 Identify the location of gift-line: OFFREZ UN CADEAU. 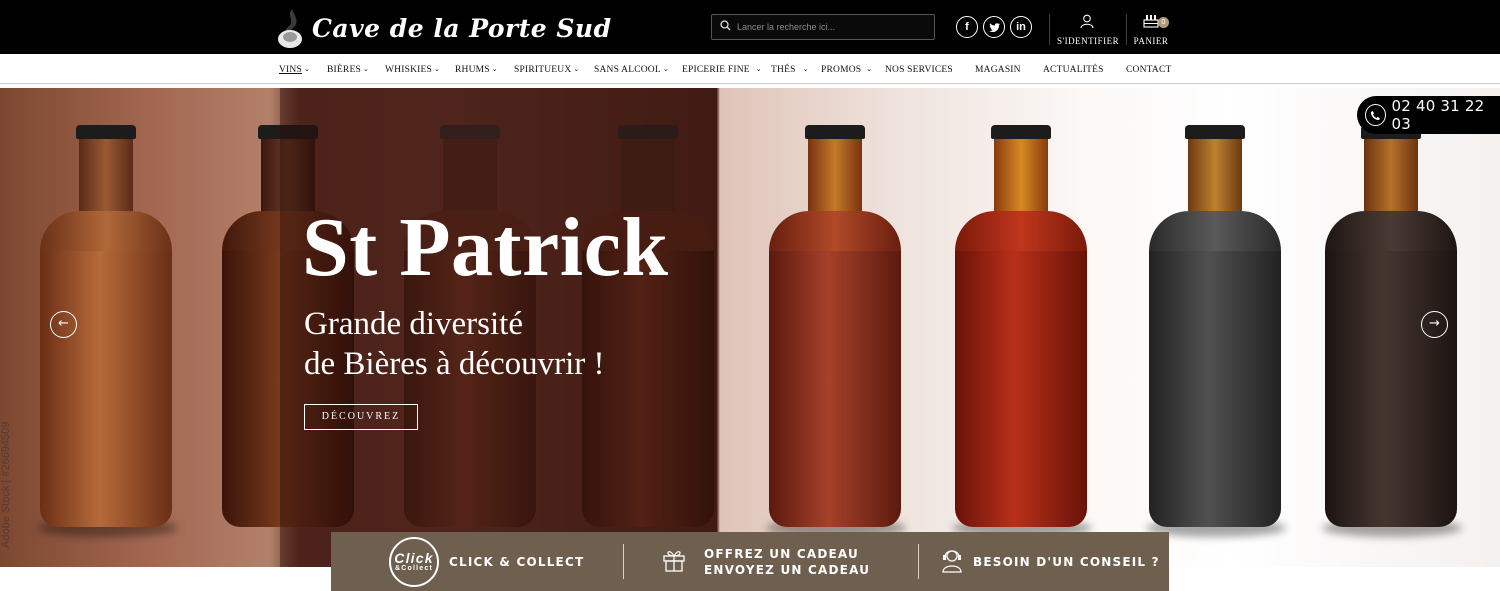
(781, 553).